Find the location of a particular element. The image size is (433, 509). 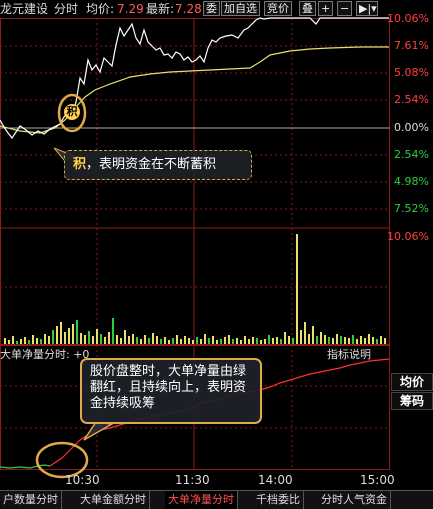

volume-axis-label: 10.06% is located at coordinates (408, 236).